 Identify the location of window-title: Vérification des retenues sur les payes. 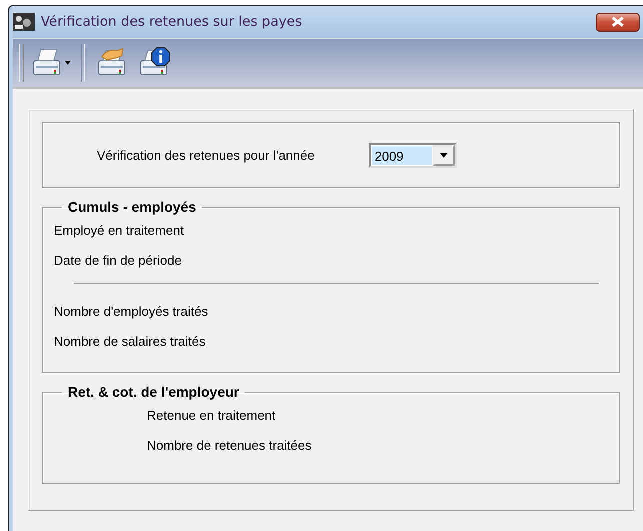
(172, 22).